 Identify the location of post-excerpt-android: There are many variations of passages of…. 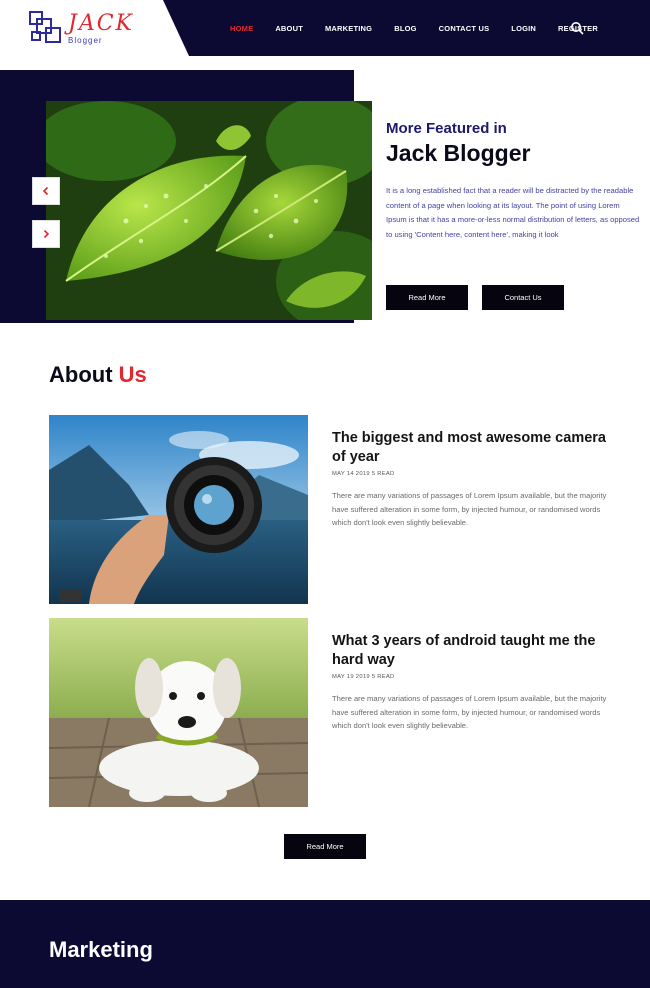
(469, 712).